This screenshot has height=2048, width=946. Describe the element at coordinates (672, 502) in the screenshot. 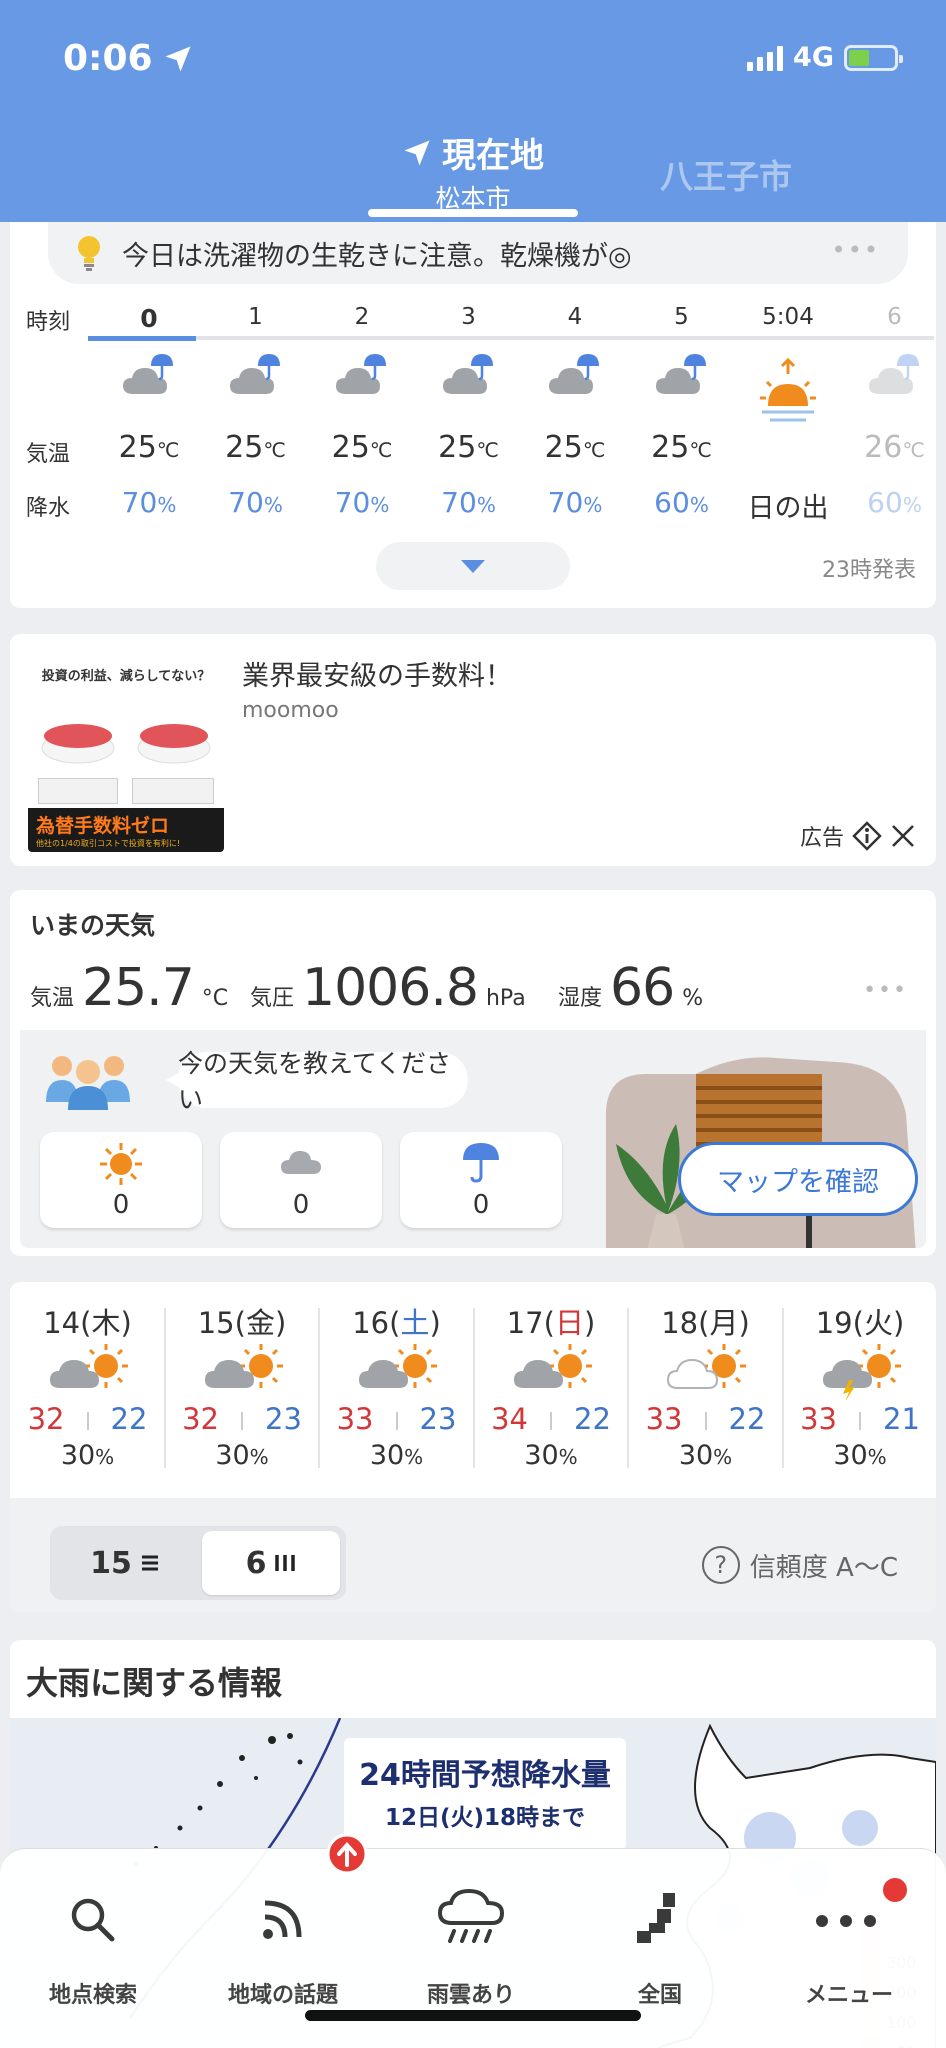

I see `precip-value: 60` at that location.